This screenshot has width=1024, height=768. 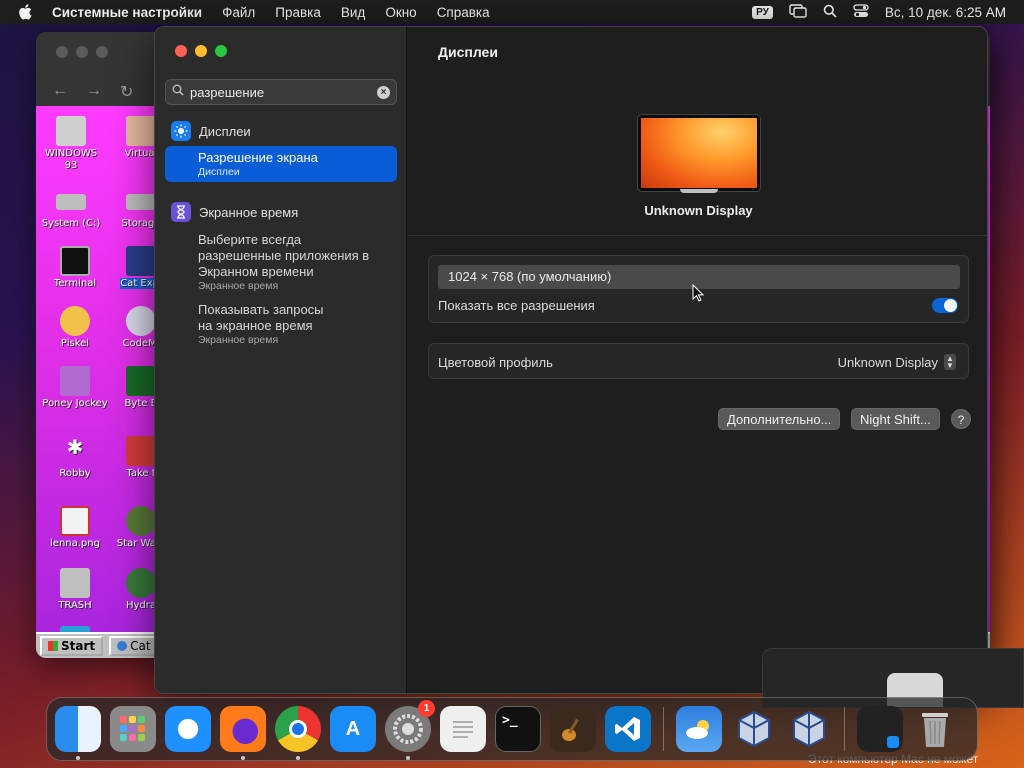 I want to click on sidebar-item-screen-resolution: Разрешение экрана Дисплеи, so click(x=281, y=164).